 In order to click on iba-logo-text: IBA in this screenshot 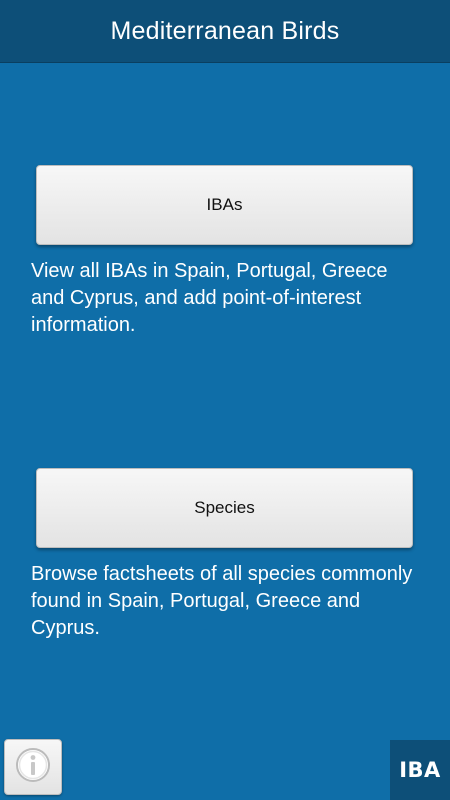, I will do `click(420, 770)`.